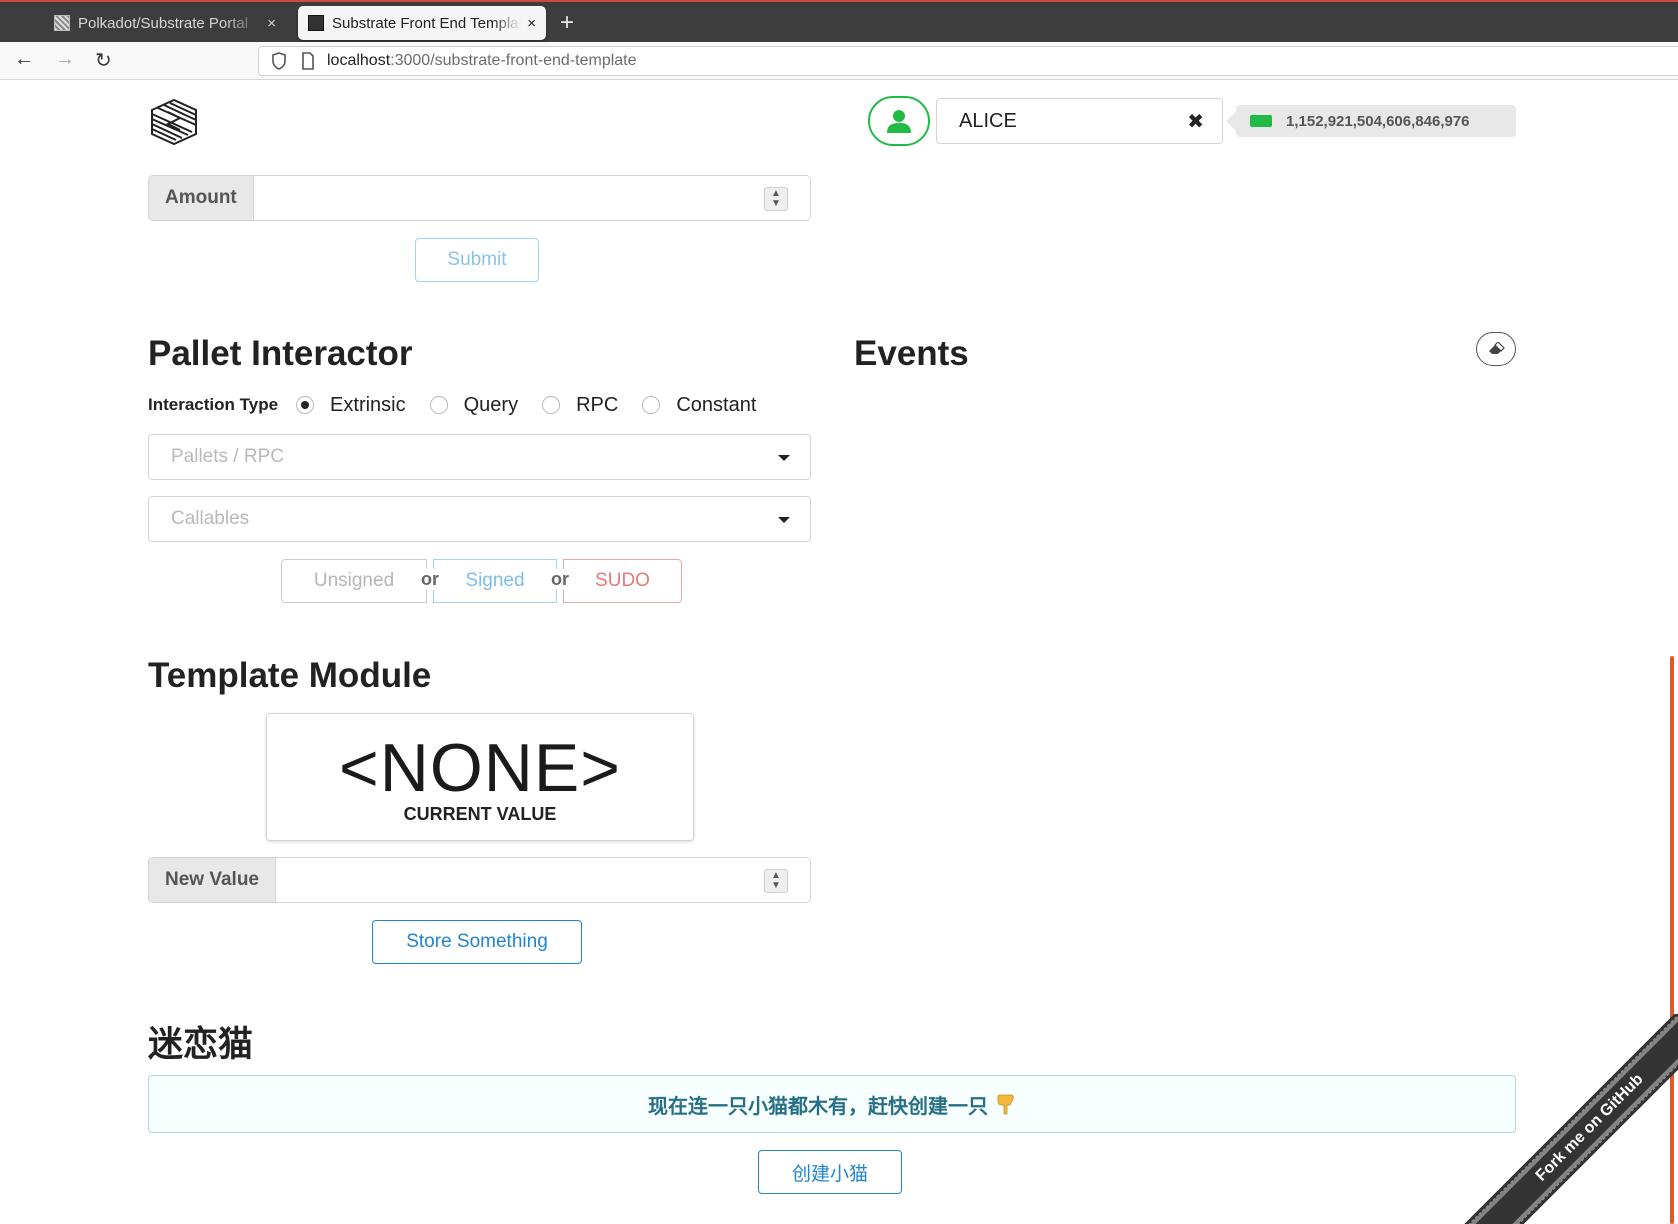  I want to click on tx-button-group: Unsigned or Signed or SUDO, so click(481, 581).